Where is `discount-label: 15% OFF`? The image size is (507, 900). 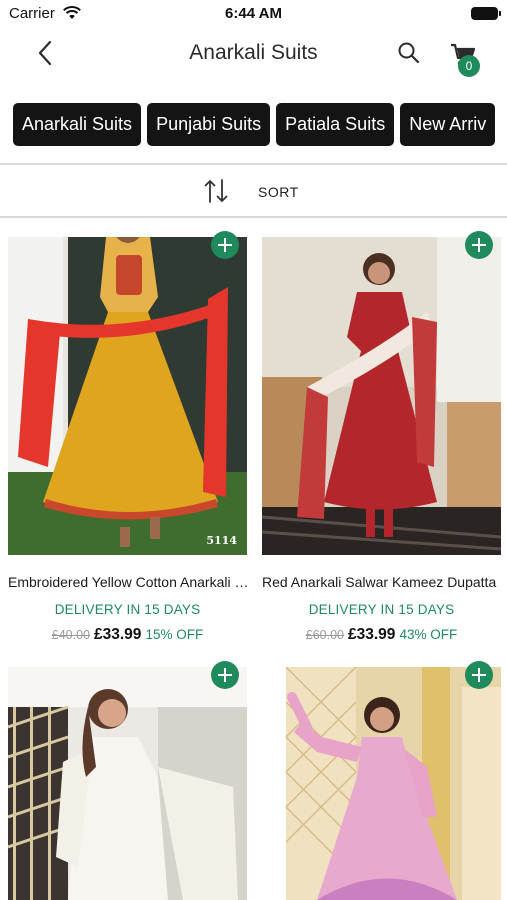
discount-label: 15% OFF is located at coordinates (174, 634).